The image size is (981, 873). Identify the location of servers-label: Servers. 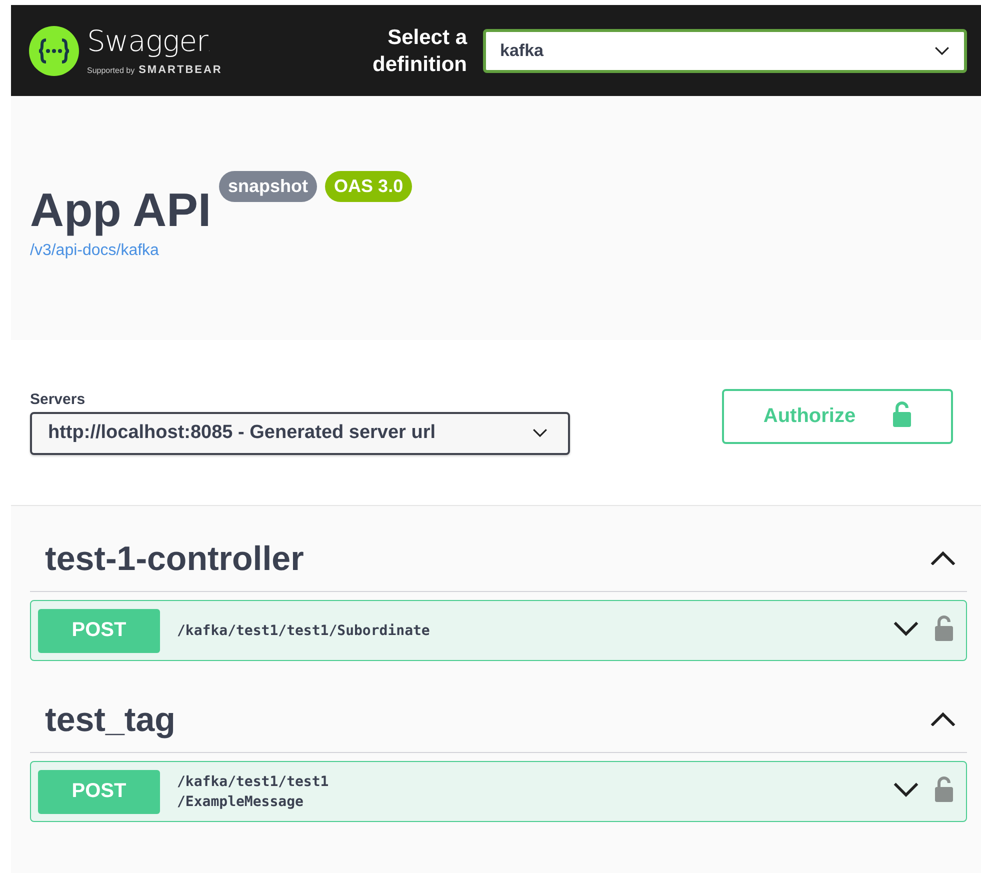
(58, 399).